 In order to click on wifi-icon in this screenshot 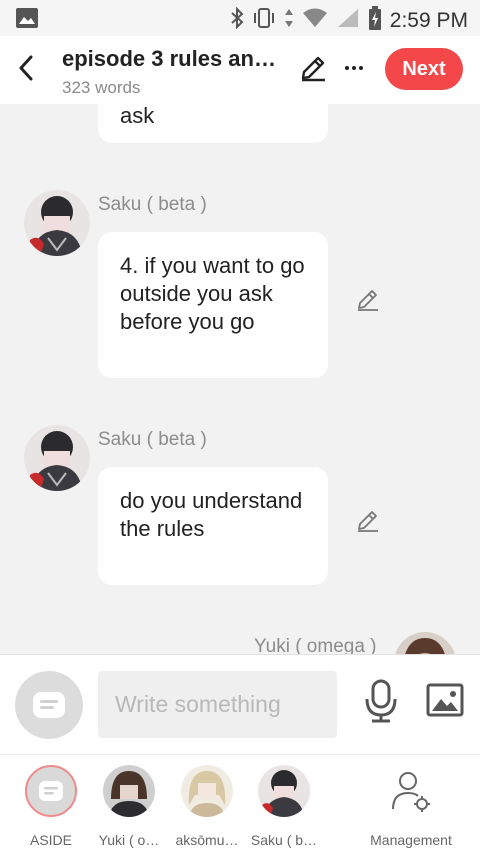, I will do `click(315, 20)`.